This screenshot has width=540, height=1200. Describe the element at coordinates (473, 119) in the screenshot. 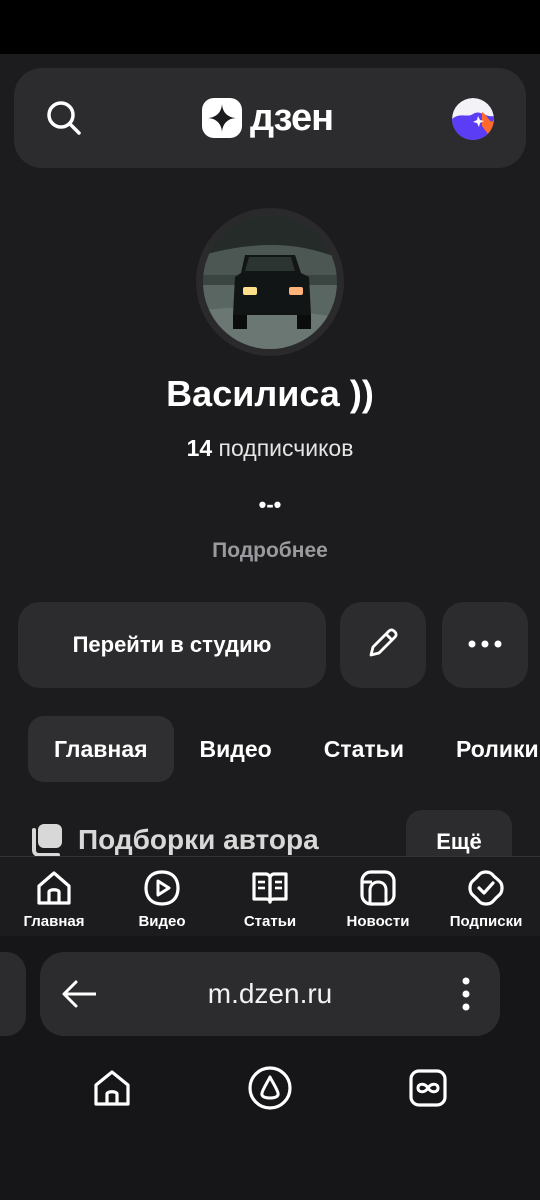

I see `user-avatar` at that location.